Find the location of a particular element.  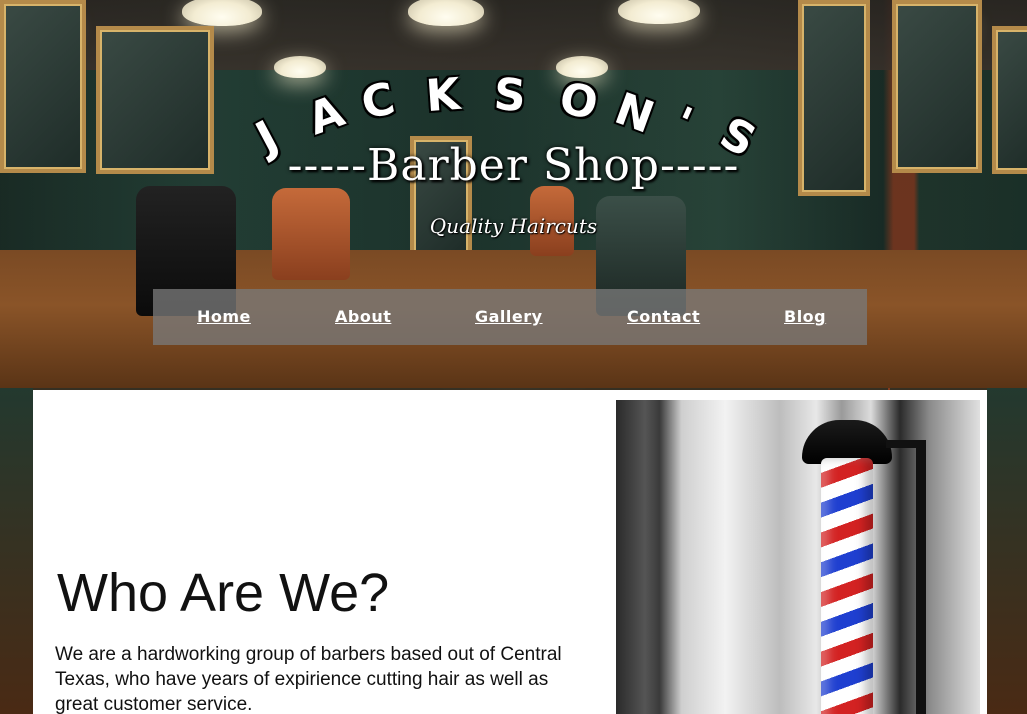

brand-arc-letter: A is located at coordinates (326, 115).